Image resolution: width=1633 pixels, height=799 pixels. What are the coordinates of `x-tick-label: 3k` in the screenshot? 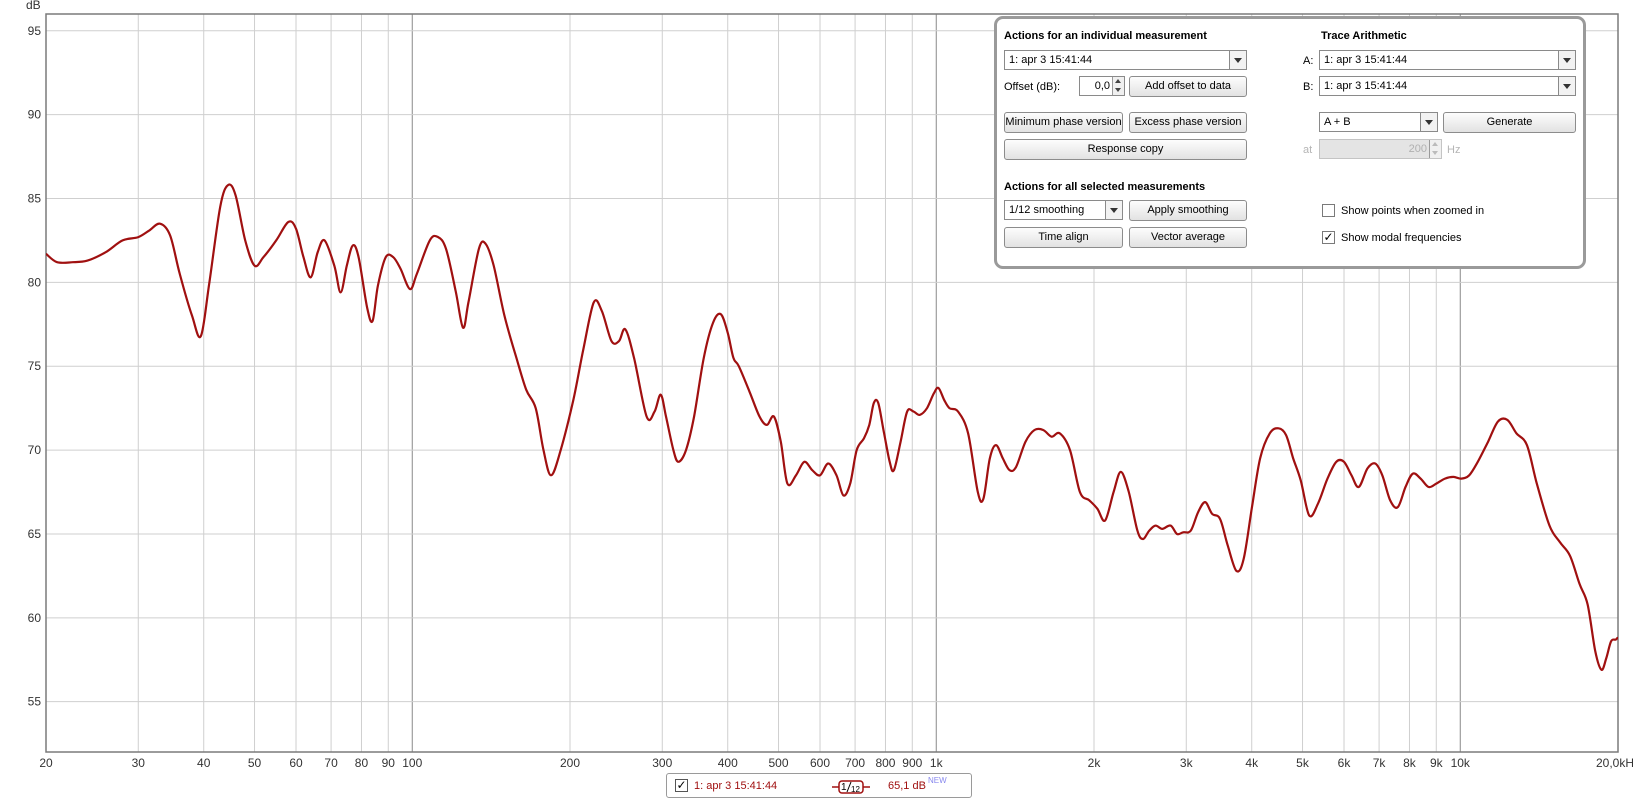 It's located at (1187, 763).